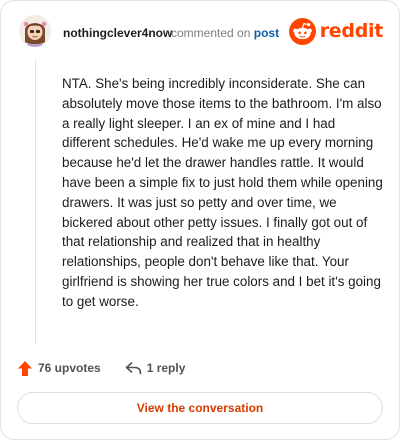 This screenshot has width=400, height=440. I want to click on view-conversation-button: View the conversation, so click(200, 408).